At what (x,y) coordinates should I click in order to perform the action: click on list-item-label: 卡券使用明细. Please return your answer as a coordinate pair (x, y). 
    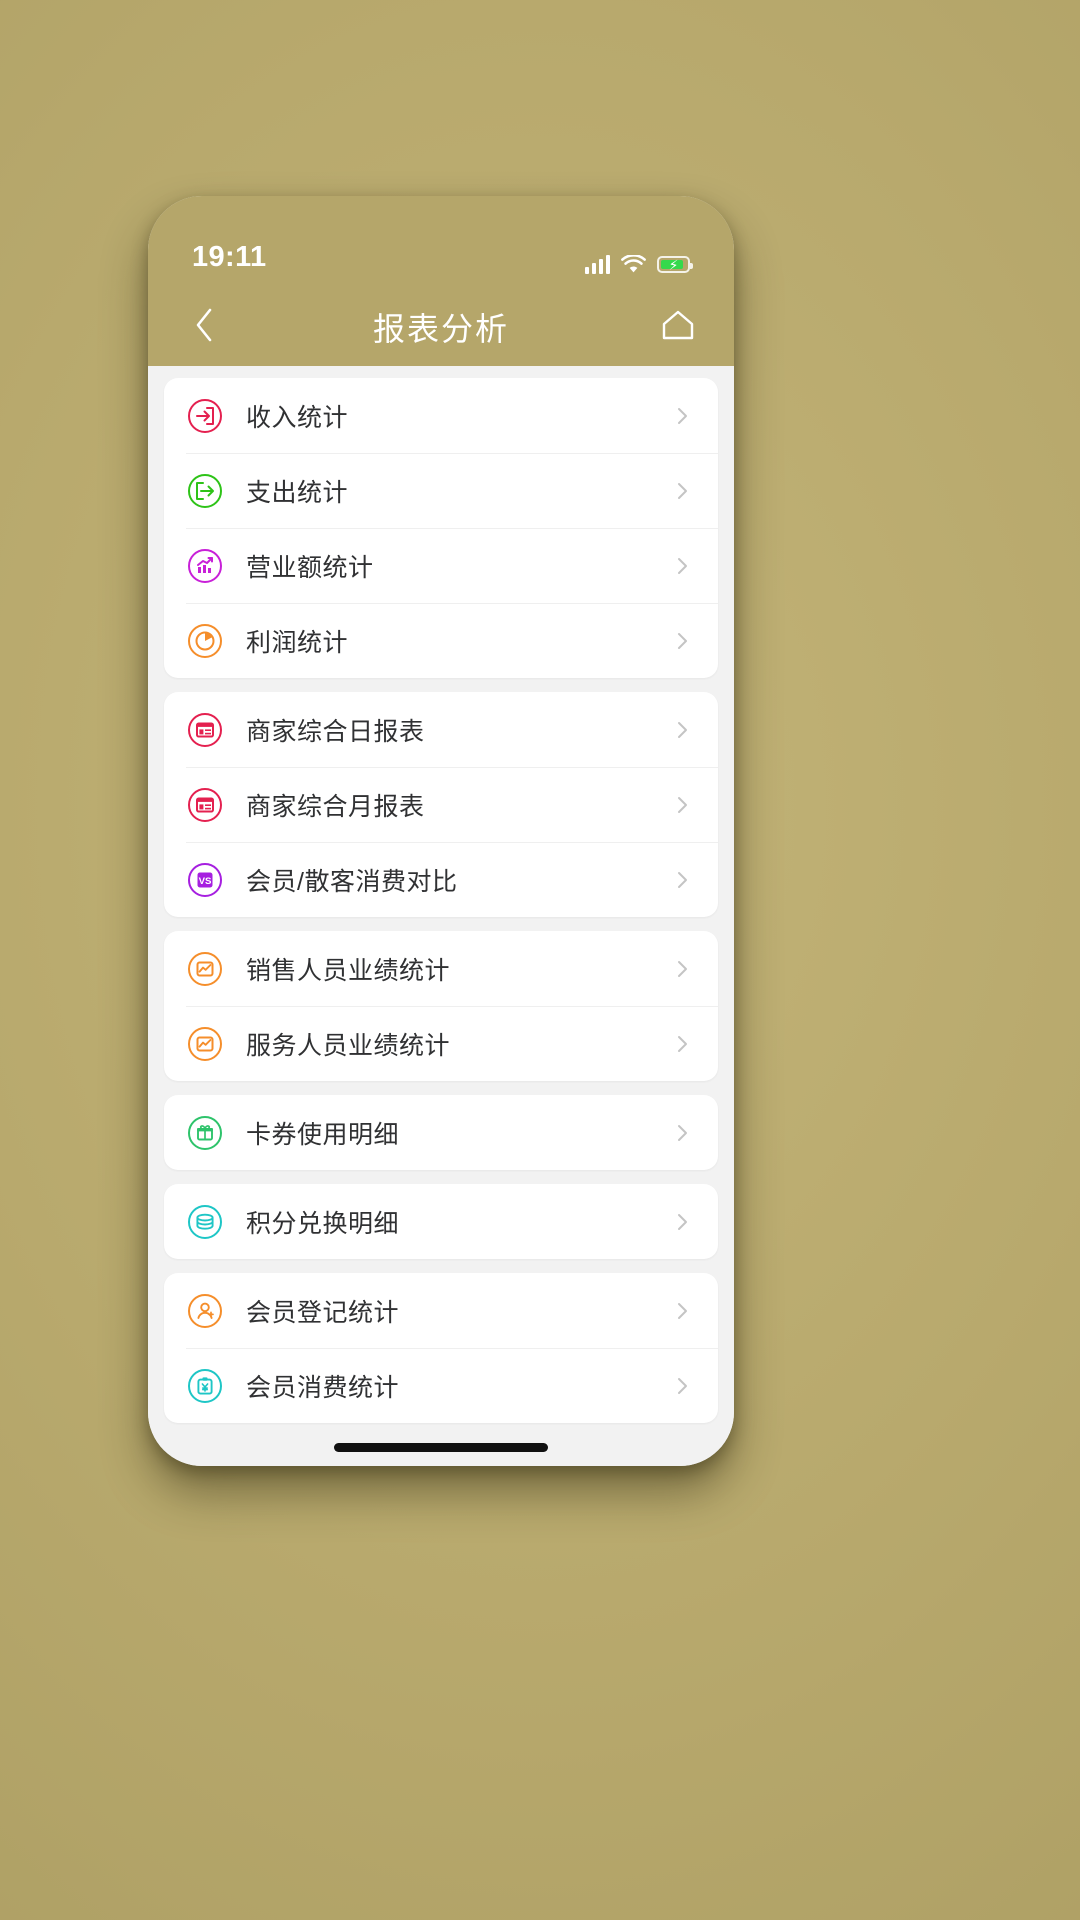
    Looking at the image, I should click on (323, 1134).